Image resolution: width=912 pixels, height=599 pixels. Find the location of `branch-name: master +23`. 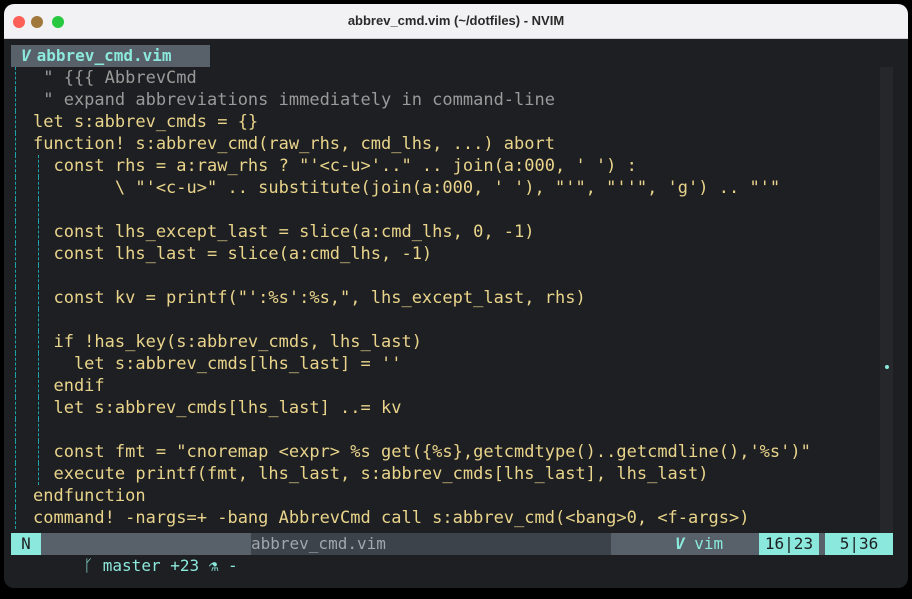

branch-name: master +23 is located at coordinates (151, 565).